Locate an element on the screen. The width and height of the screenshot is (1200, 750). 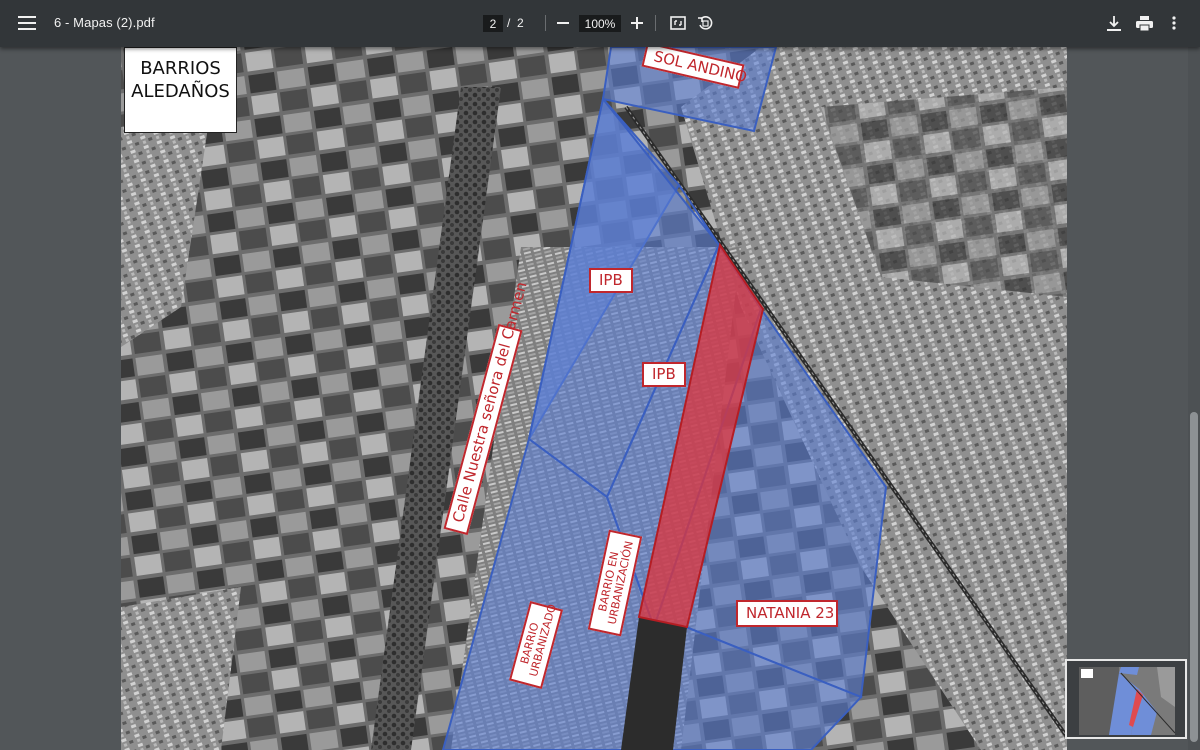
pdf-toolbar: 6 - Mapas (2).pdf / 2 is located at coordinates (600, 23).